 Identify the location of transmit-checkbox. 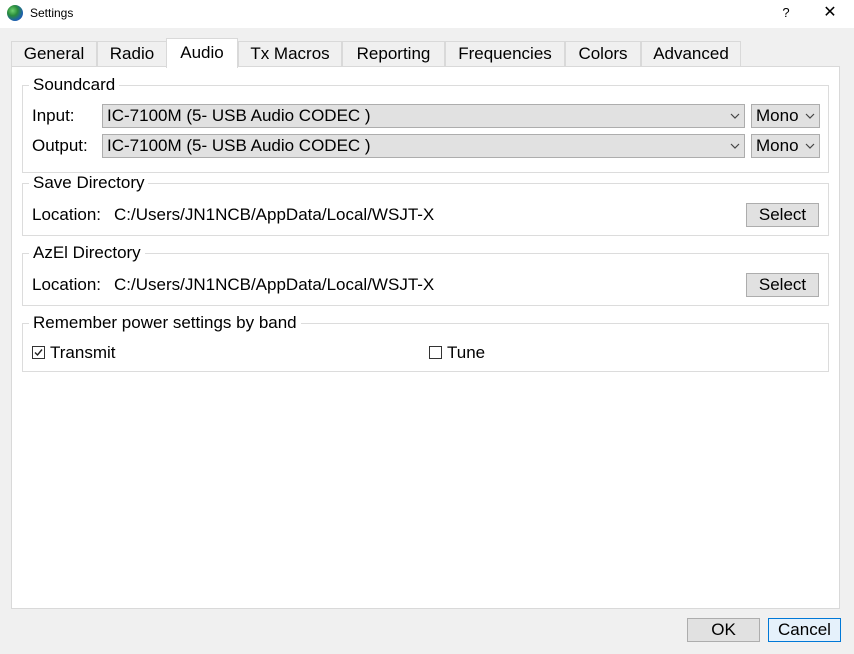
(38, 352).